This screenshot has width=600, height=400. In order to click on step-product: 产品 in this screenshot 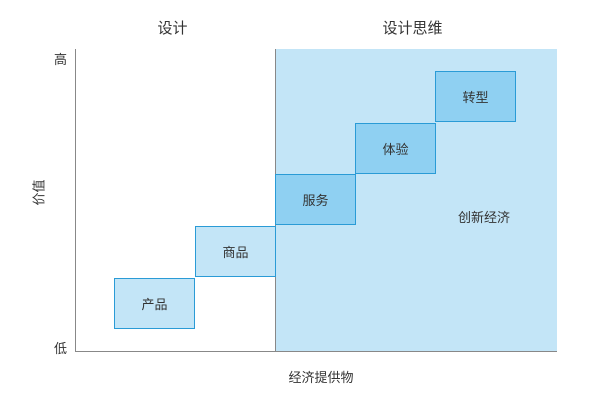, I will do `click(154, 303)`.